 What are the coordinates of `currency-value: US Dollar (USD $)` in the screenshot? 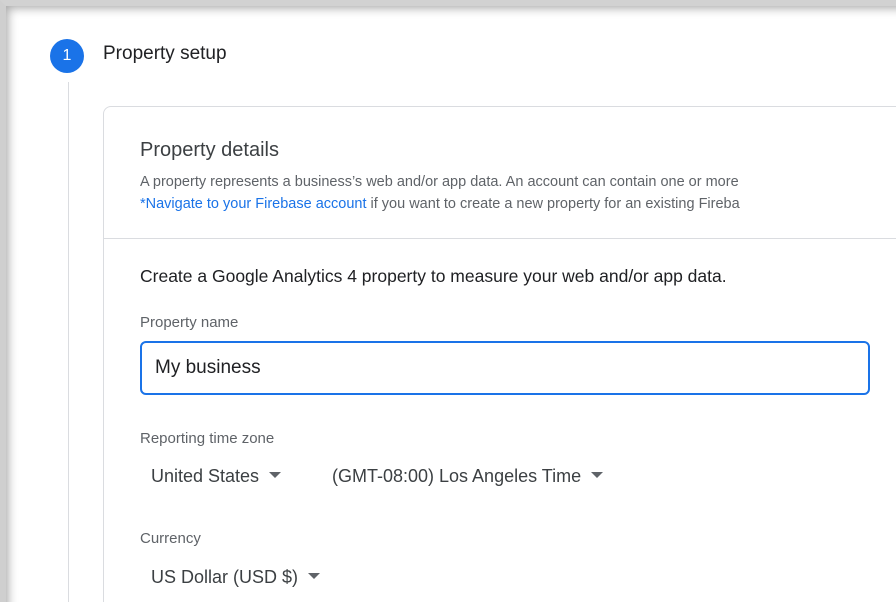 It's located at (225, 577).